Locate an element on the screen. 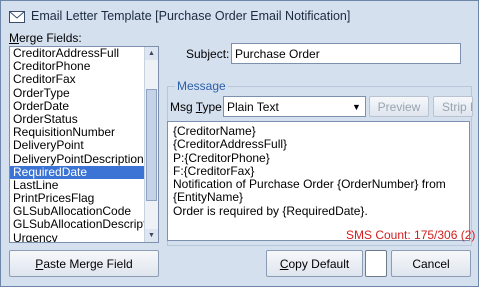  msg-type-label-pre: Msg is located at coordinates (183, 107).